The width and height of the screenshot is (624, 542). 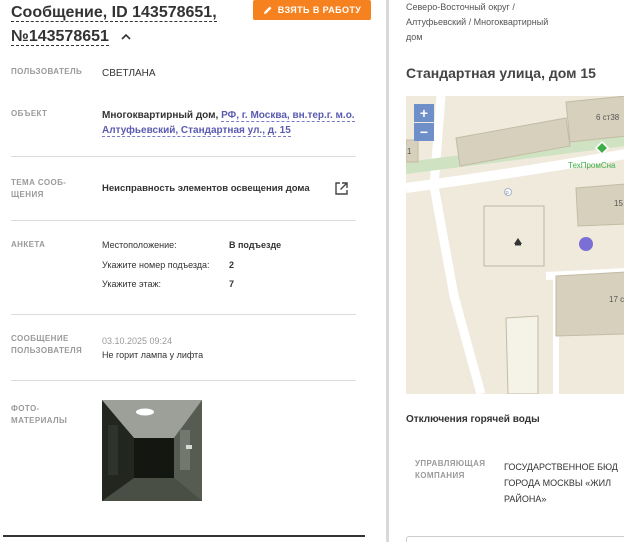 I want to click on pencil-icon, so click(x=267, y=10).